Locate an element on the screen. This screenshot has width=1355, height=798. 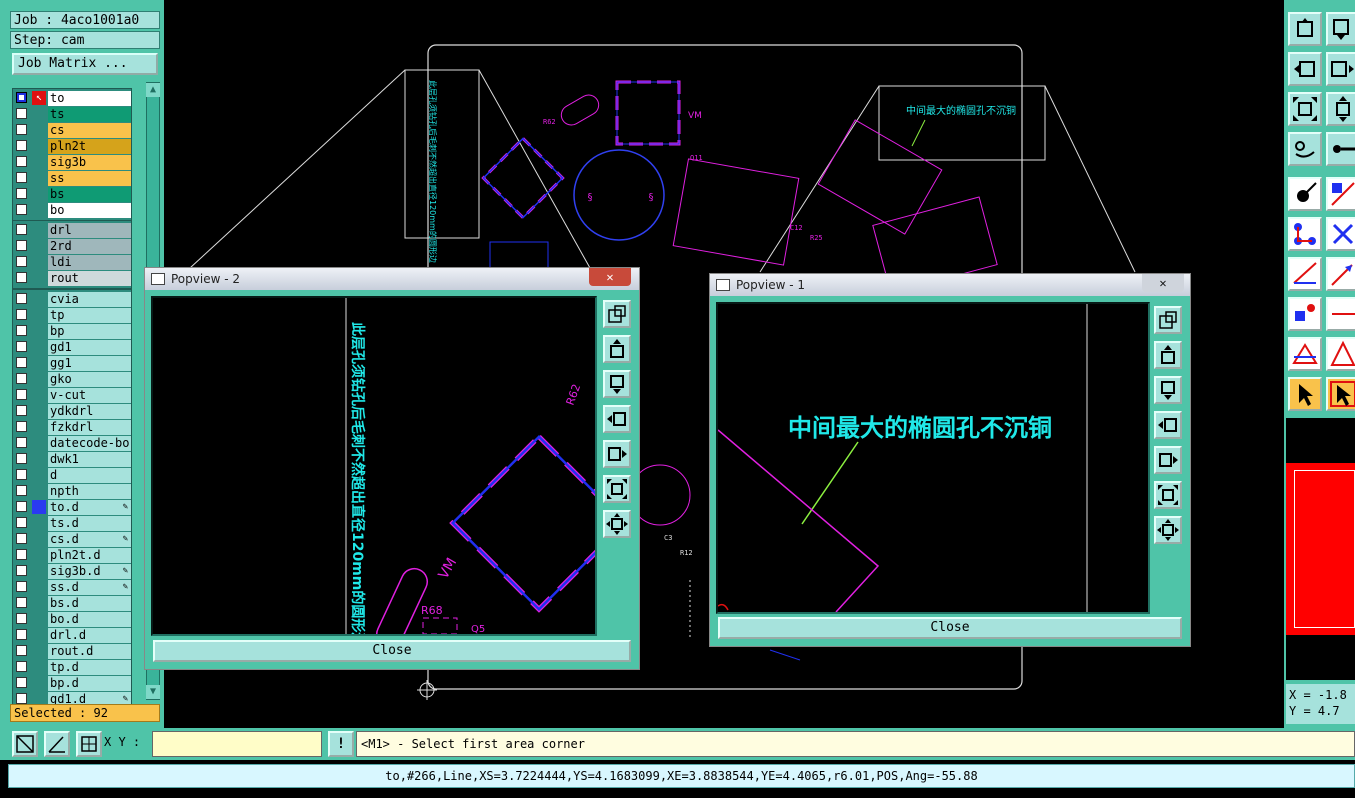
layer-name: npth is located at coordinates (89, 491).